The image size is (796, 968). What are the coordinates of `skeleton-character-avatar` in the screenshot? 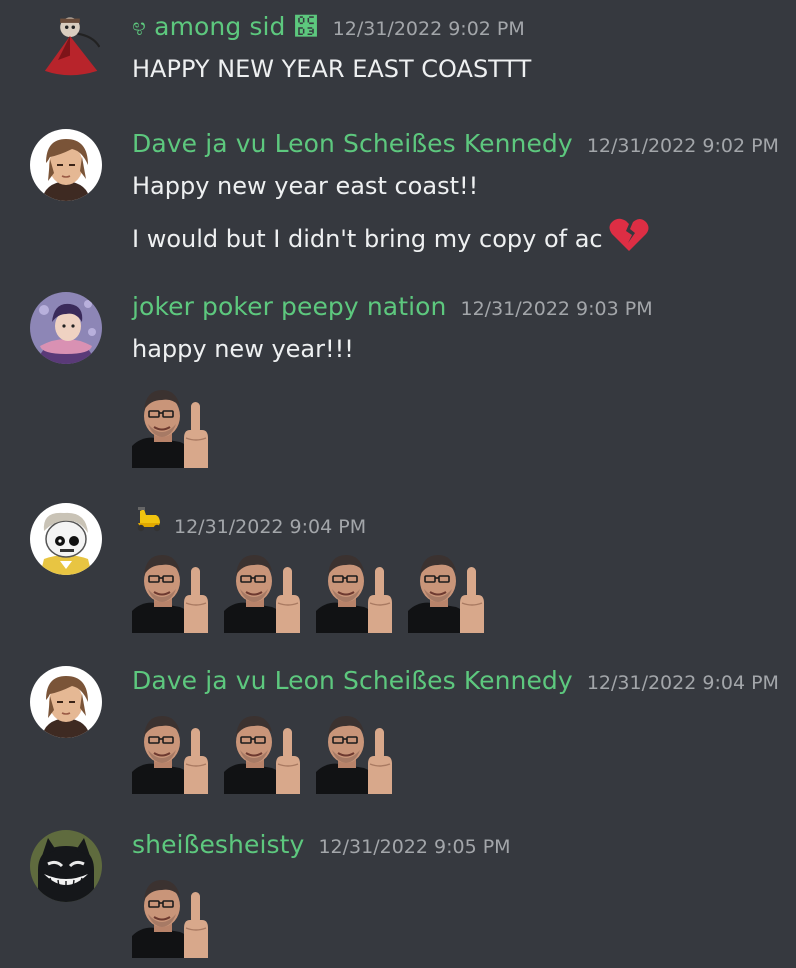 It's located at (66, 539).